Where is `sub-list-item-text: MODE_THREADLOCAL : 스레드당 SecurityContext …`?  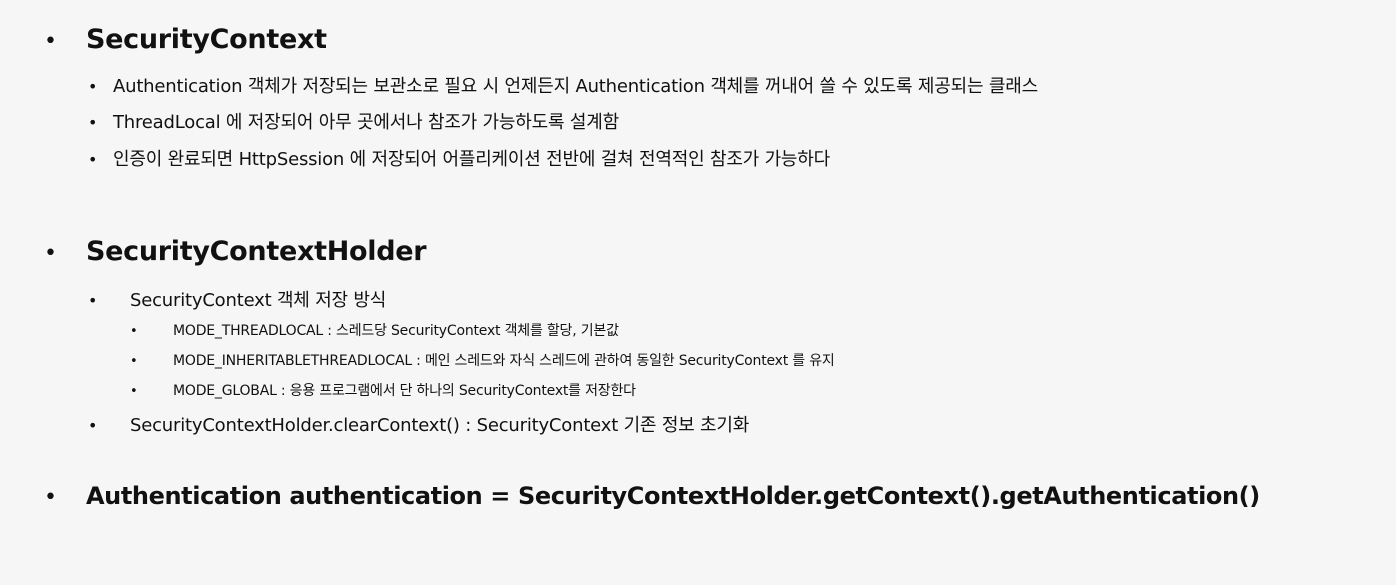
sub-list-item-text: MODE_THREADLOCAL : 스레드당 SecurityContext … is located at coordinates (396, 331).